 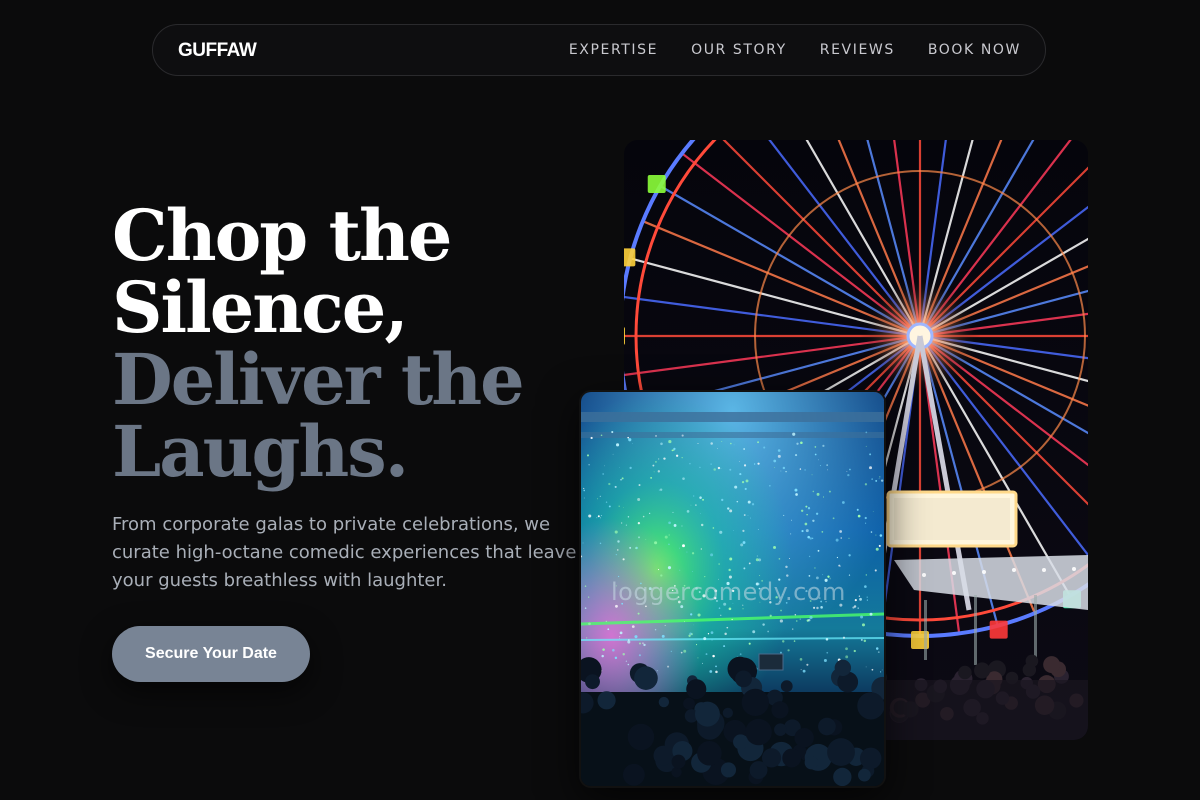 What do you see at coordinates (613, 50) in the screenshot?
I see `nav-link-expertise: EXPERTISE` at bounding box center [613, 50].